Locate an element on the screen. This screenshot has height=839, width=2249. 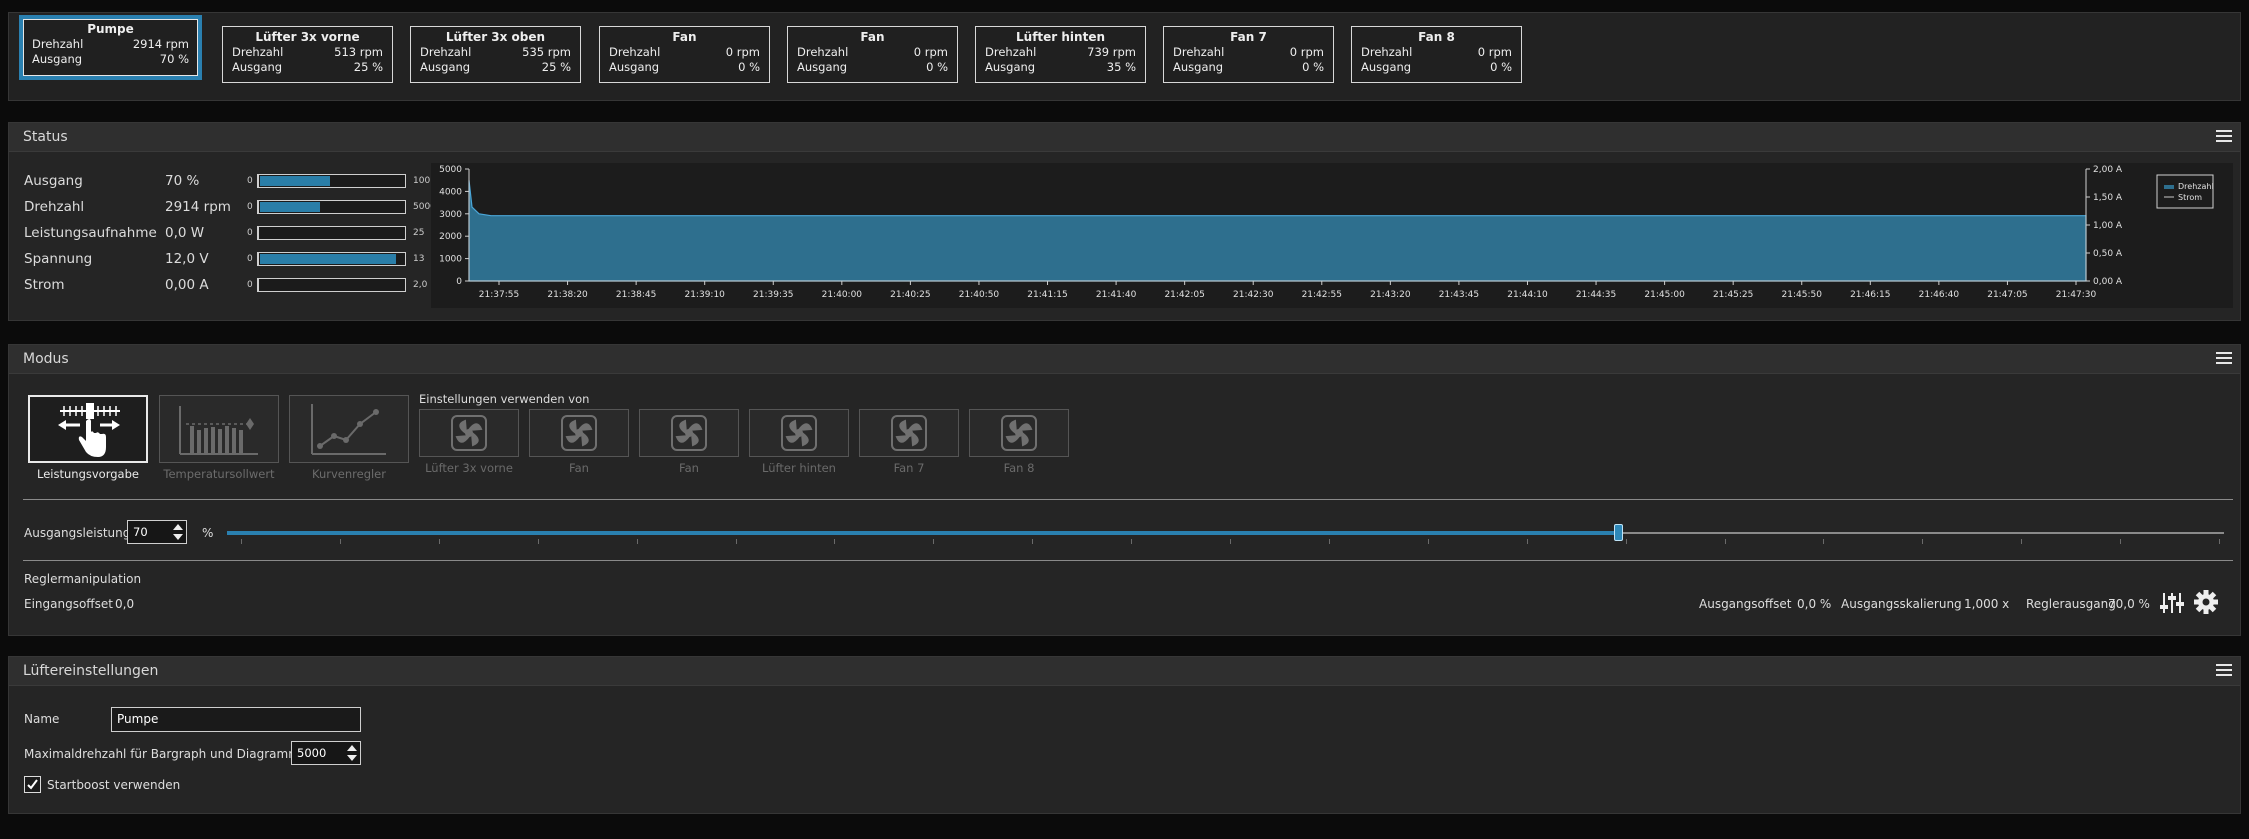
stat-value: 2914 rpm is located at coordinates (198, 207).